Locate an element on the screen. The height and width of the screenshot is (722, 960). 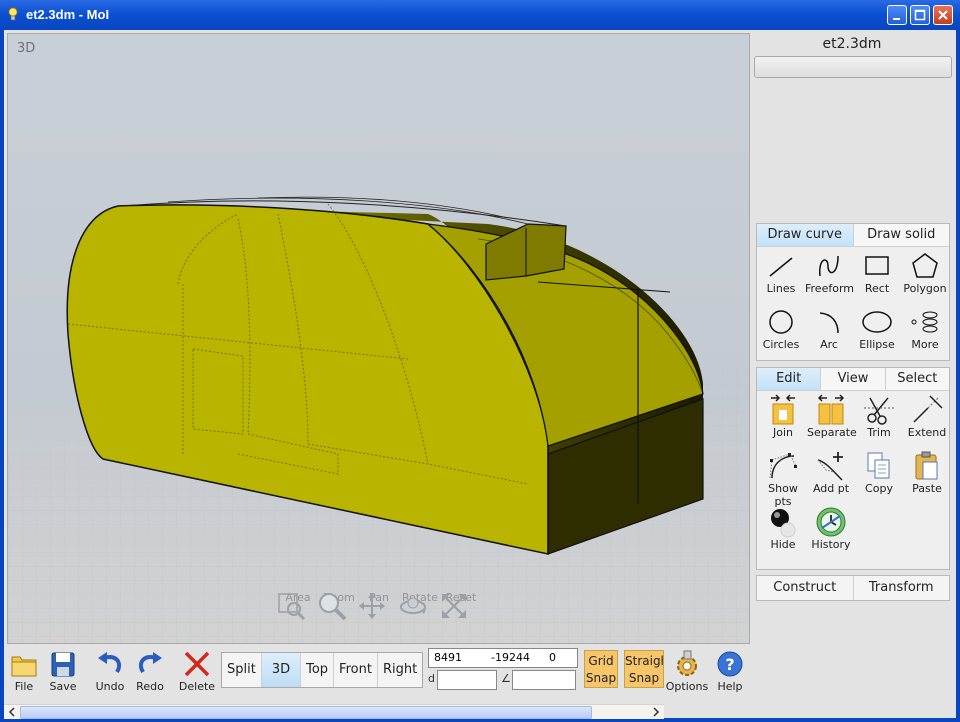
undo-label: Undo is located at coordinates (110, 686).